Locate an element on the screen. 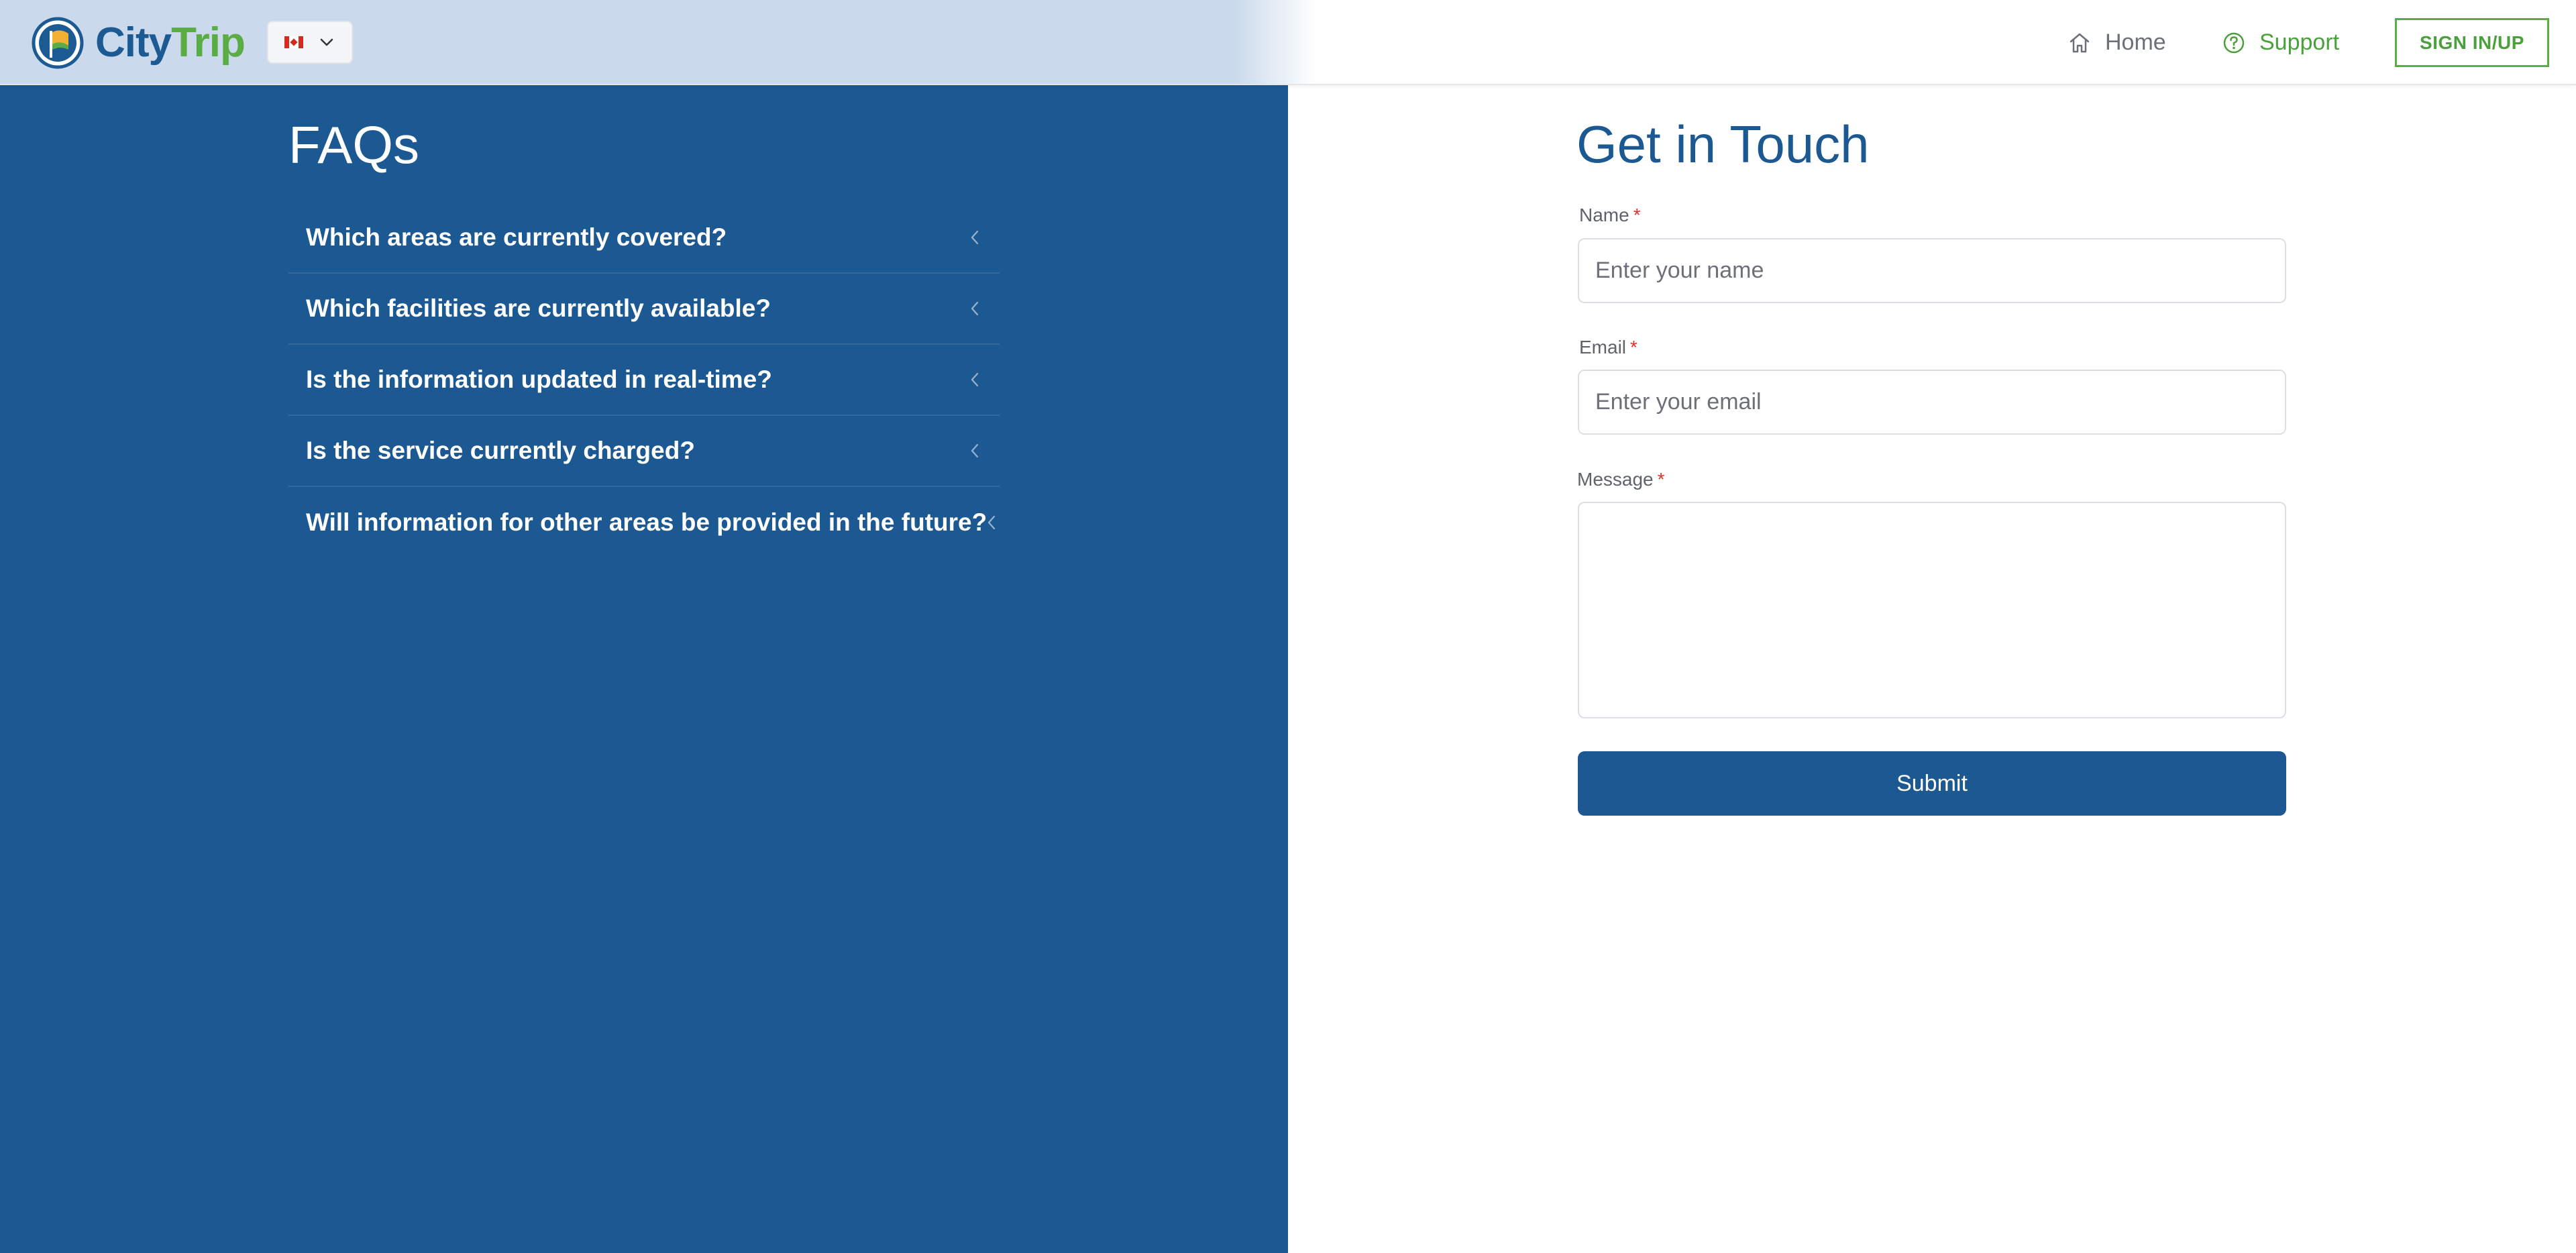 The width and height of the screenshot is (2576, 1253). faq-item: Is the service currently charged? is located at coordinates (644, 451).